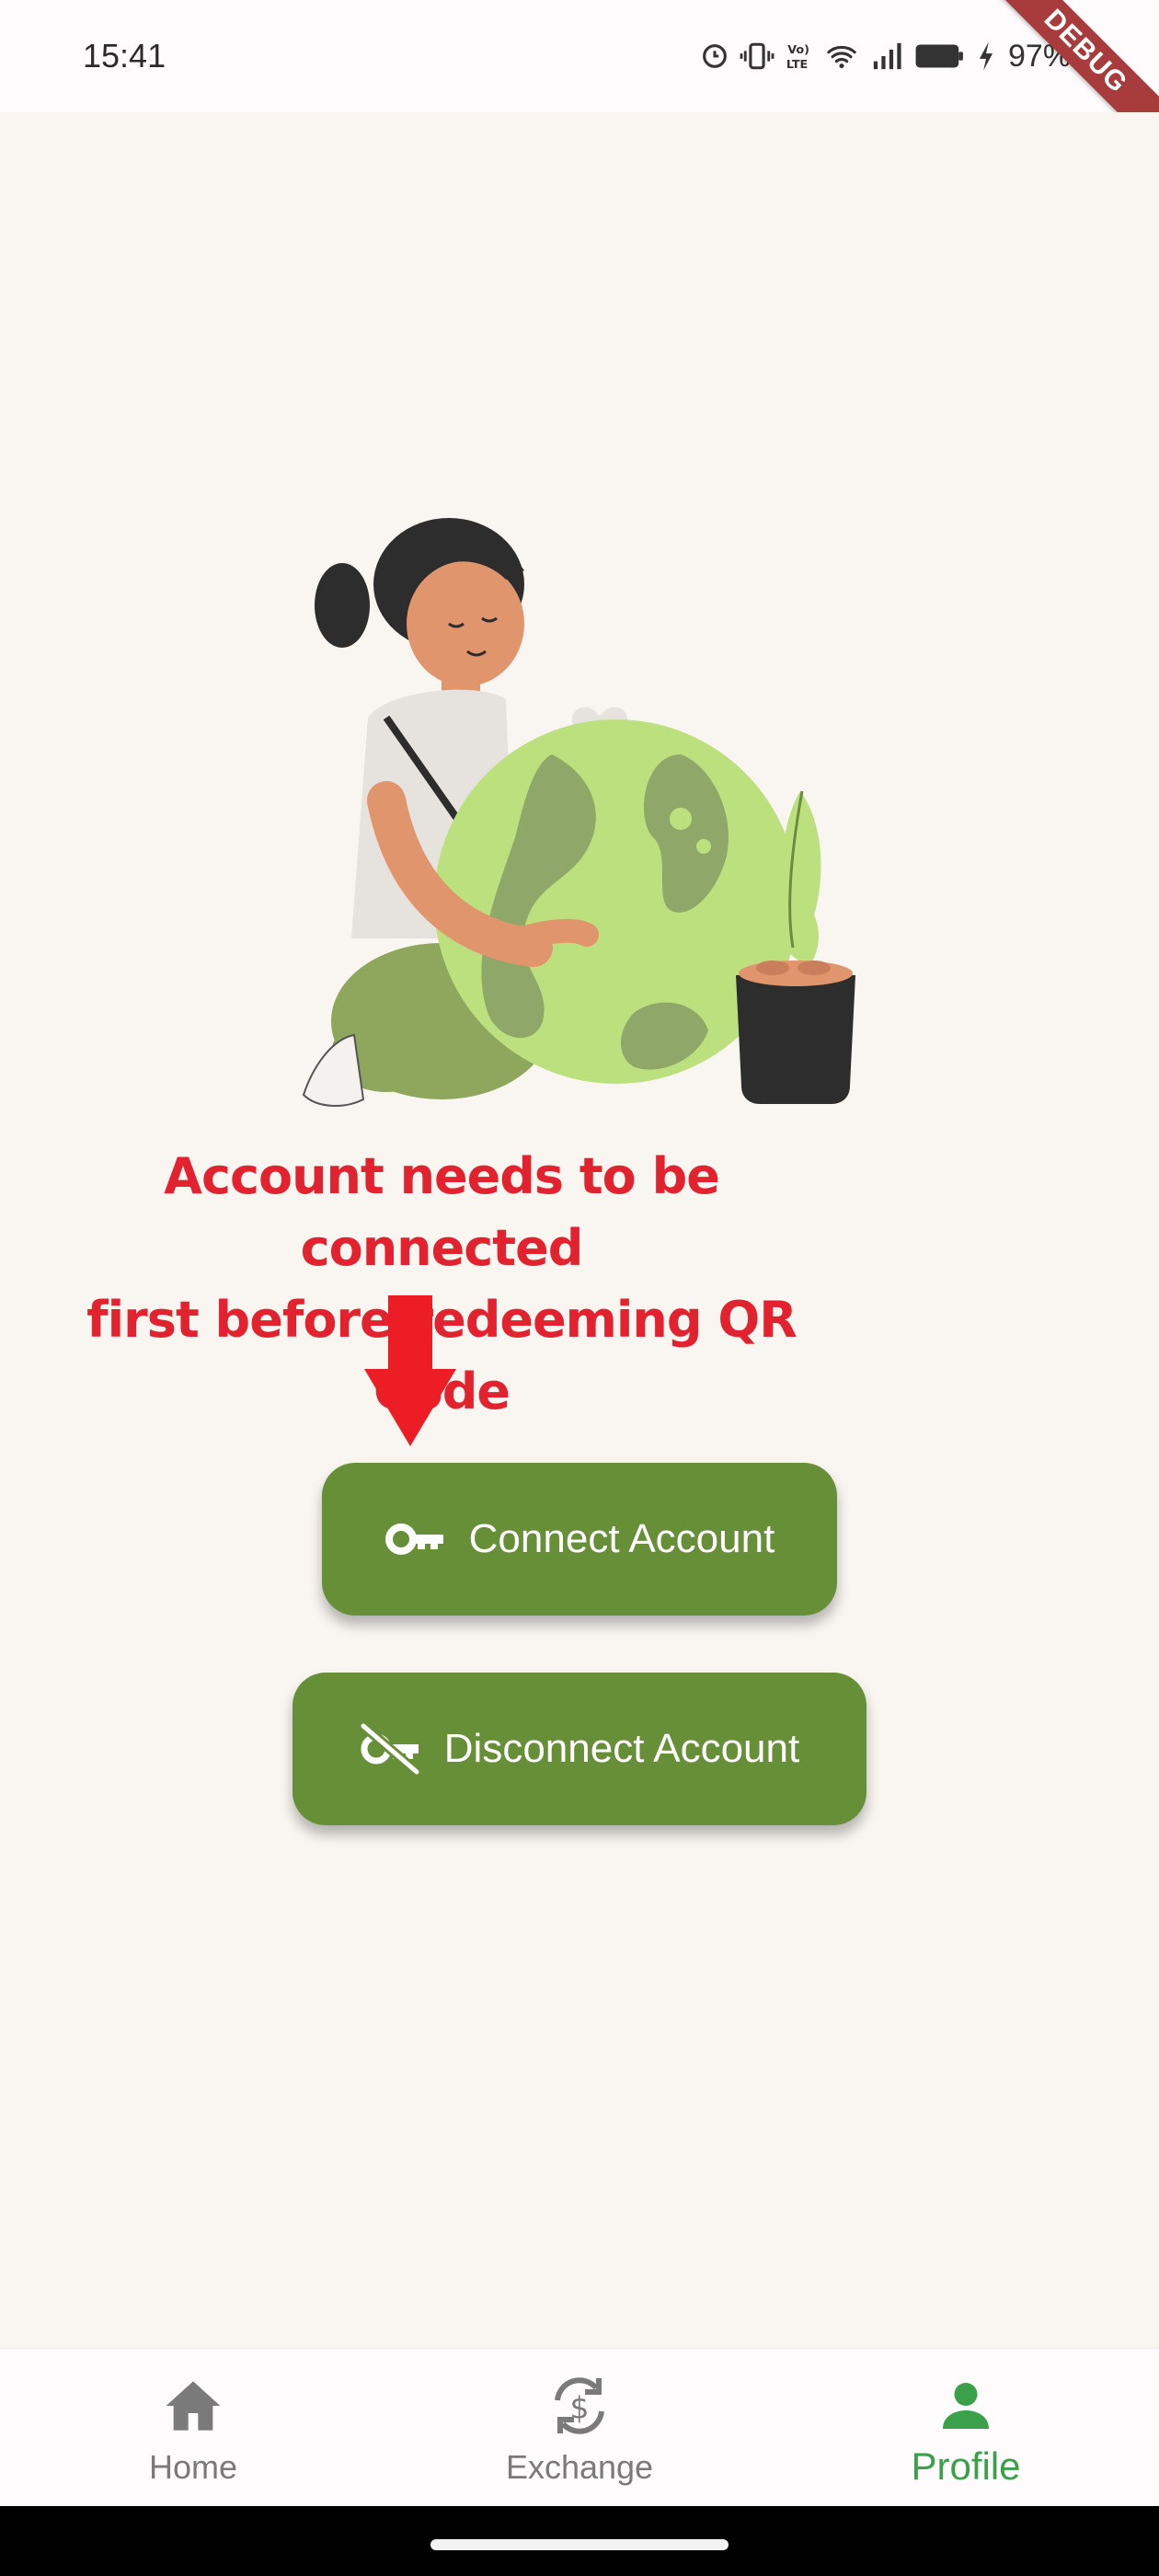 This screenshot has height=2576, width=1159. Describe the element at coordinates (442, 1212) in the screenshot. I see `annotation-line-1: Account needs to be connected` at that location.